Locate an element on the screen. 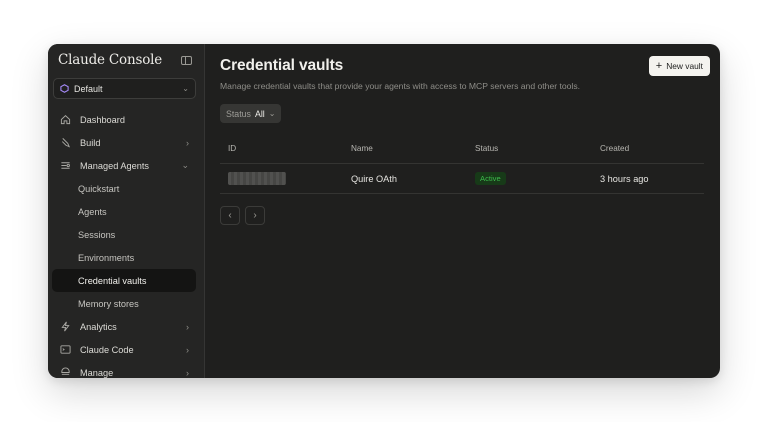 This screenshot has height=422, width=768. sidebar-item-manage: Manage › is located at coordinates (124, 369).